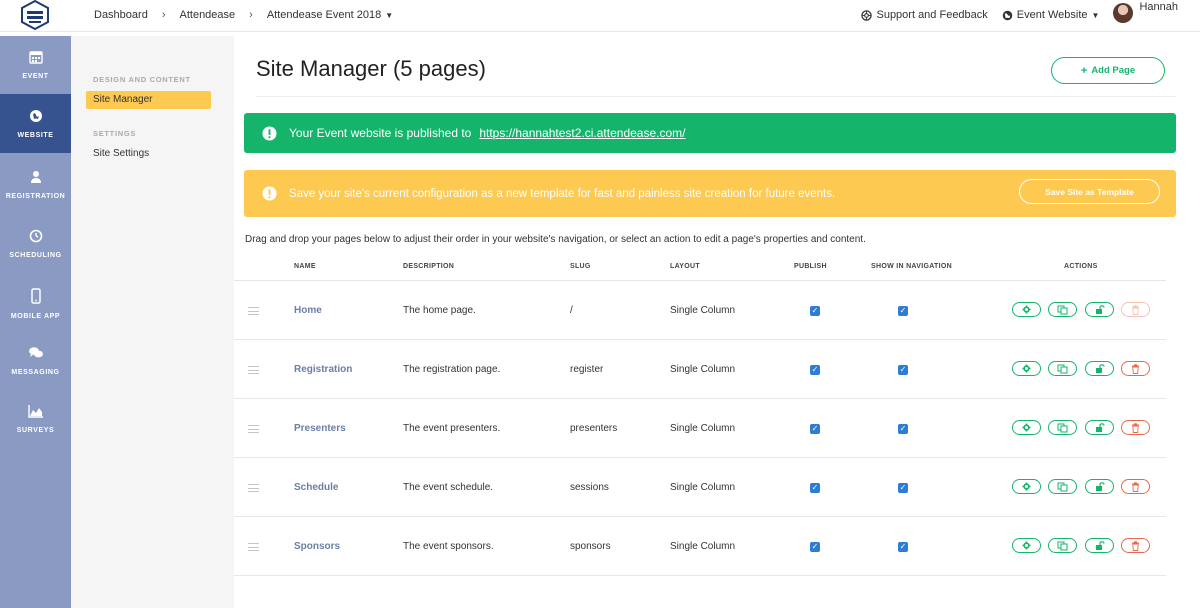  Describe the element at coordinates (380, 133) in the screenshot. I see `published-text: Your Event website is published to` at that location.